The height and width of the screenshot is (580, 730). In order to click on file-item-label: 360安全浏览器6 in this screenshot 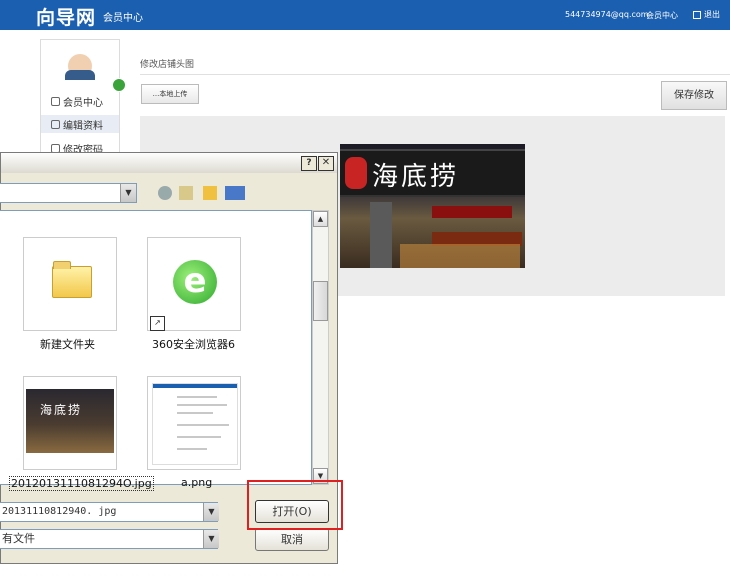, I will do `click(193, 344)`.